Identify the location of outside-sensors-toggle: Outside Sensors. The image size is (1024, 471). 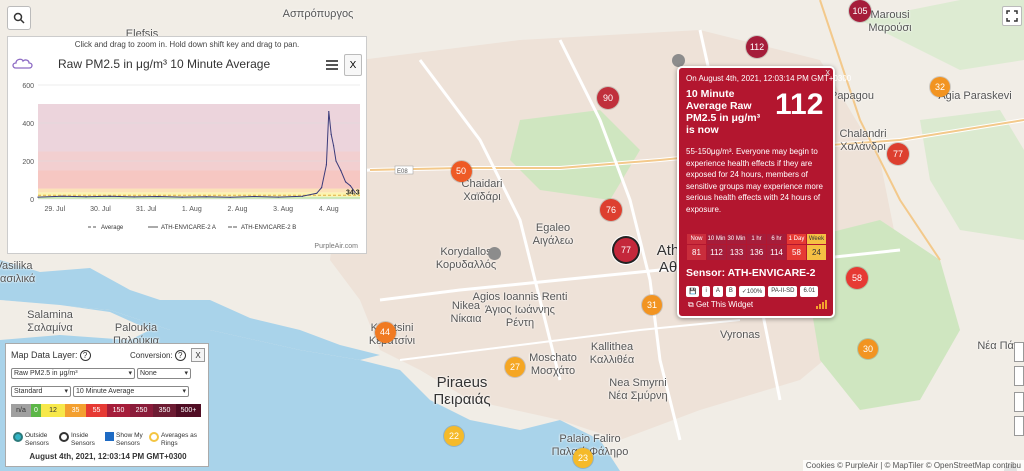
(36, 440).